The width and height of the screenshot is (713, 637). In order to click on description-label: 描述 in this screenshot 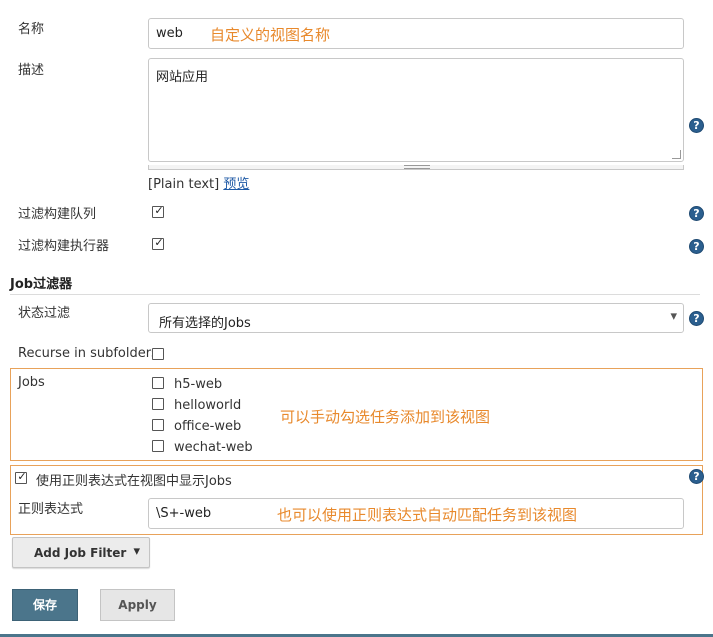, I will do `click(31, 70)`.